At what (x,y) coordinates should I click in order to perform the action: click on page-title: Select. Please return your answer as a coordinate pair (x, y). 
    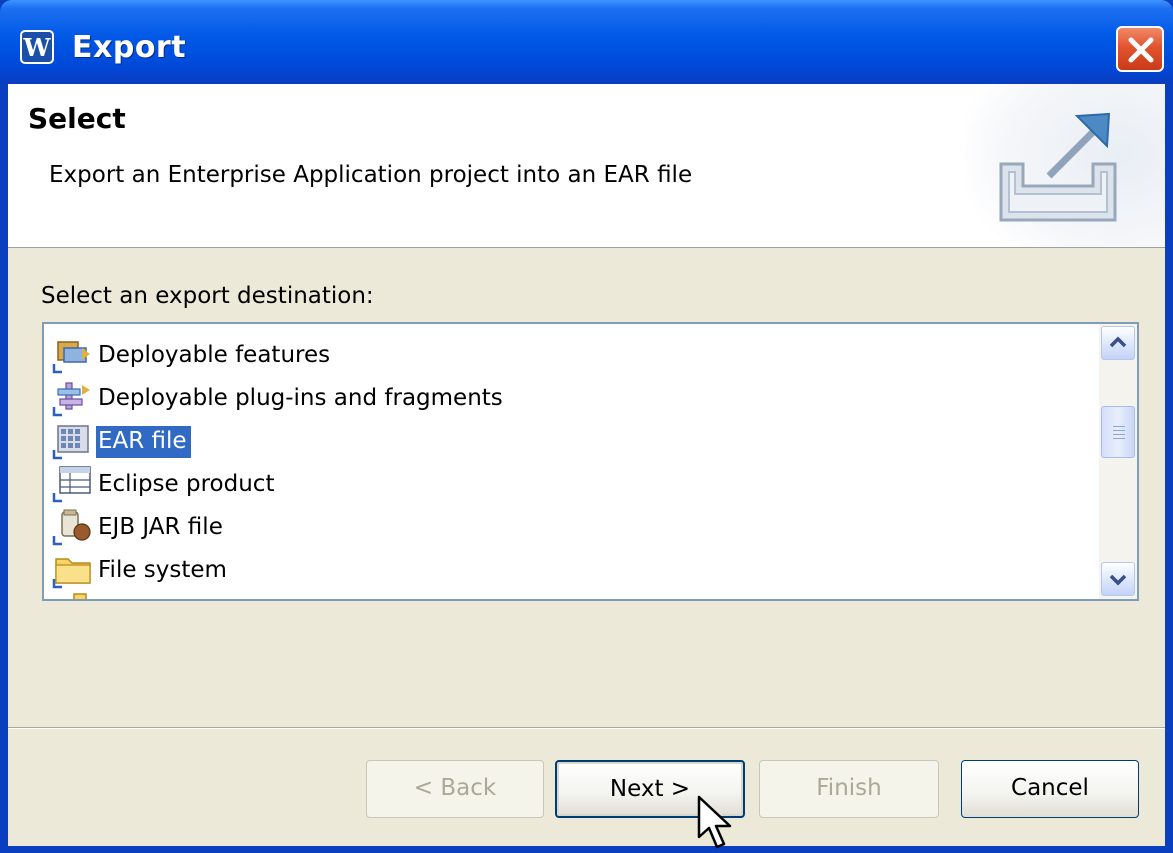
    Looking at the image, I should click on (77, 118).